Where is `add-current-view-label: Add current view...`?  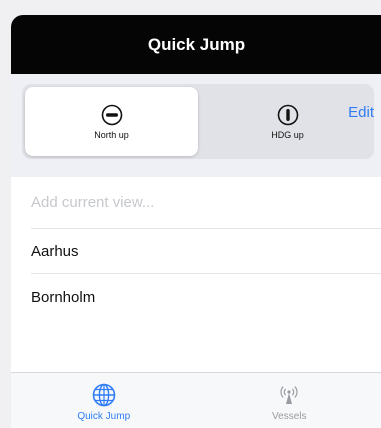 add-current-view-label: Add current view... is located at coordinates (93, 202).